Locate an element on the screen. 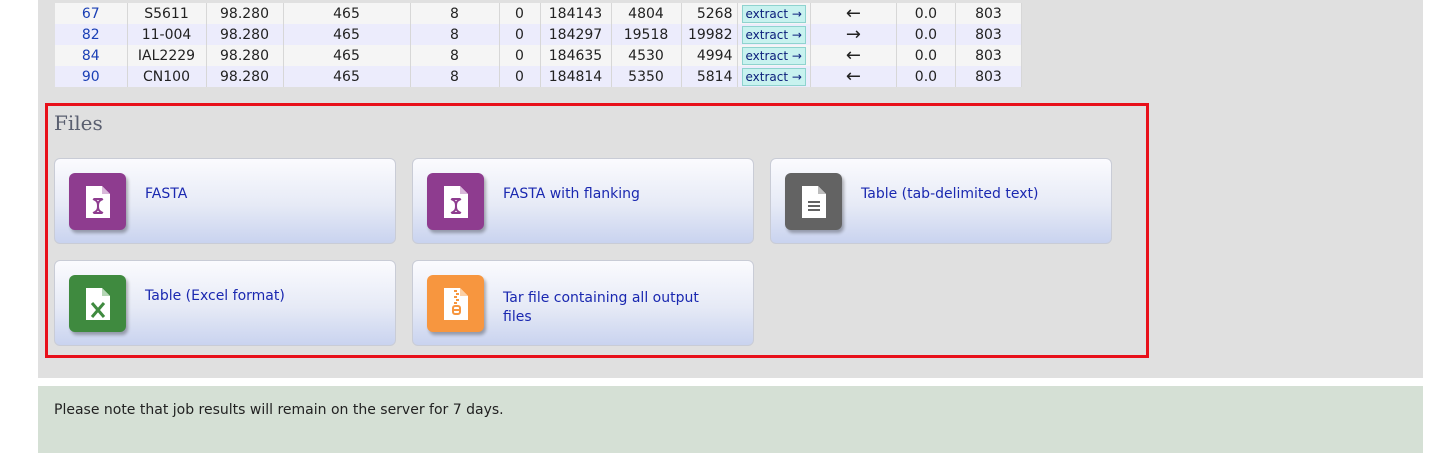 This screenshot has width=1452, height=461. file-card-table-text: Table (tab-delimited text) is located at coordinates (941, 201).